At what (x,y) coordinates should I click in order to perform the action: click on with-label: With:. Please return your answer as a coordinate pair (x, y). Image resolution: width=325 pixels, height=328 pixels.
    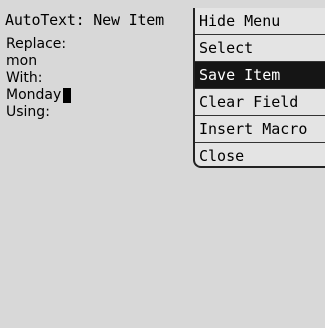
    Looking at the image, I should click on (24, 78).